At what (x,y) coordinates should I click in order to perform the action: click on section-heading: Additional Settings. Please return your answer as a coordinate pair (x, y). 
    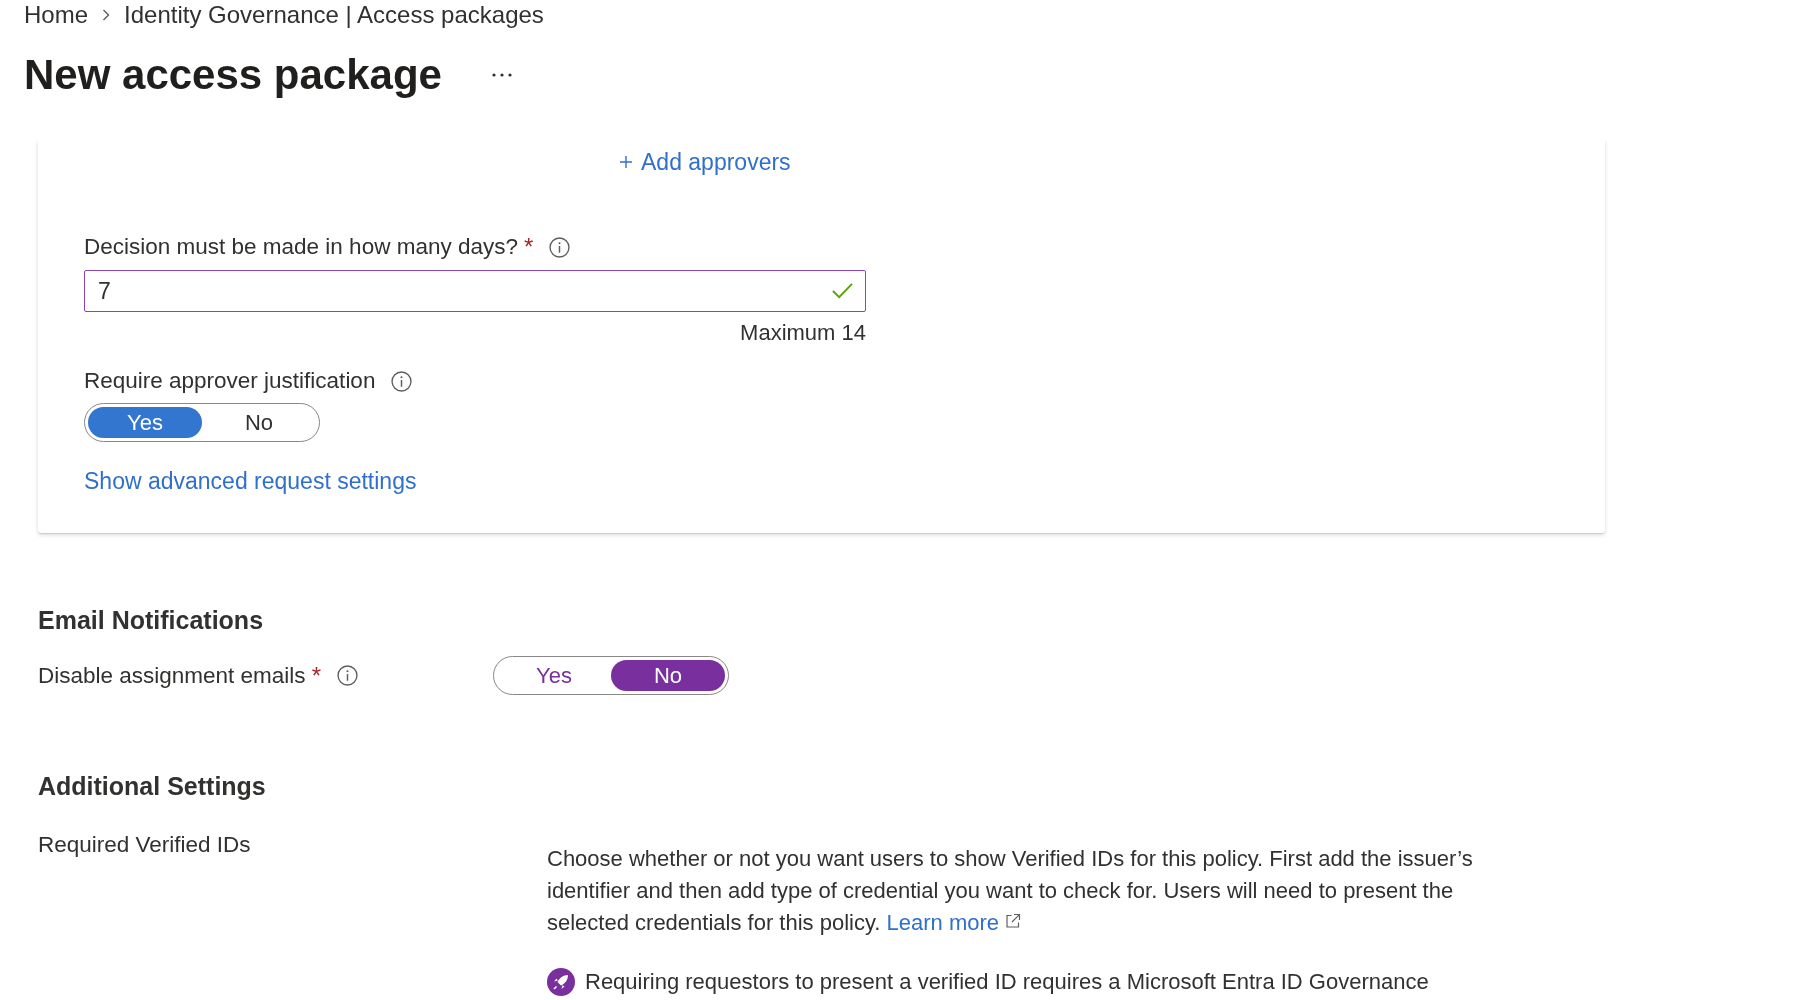
    Looking at the image, I should click on (152, 786).